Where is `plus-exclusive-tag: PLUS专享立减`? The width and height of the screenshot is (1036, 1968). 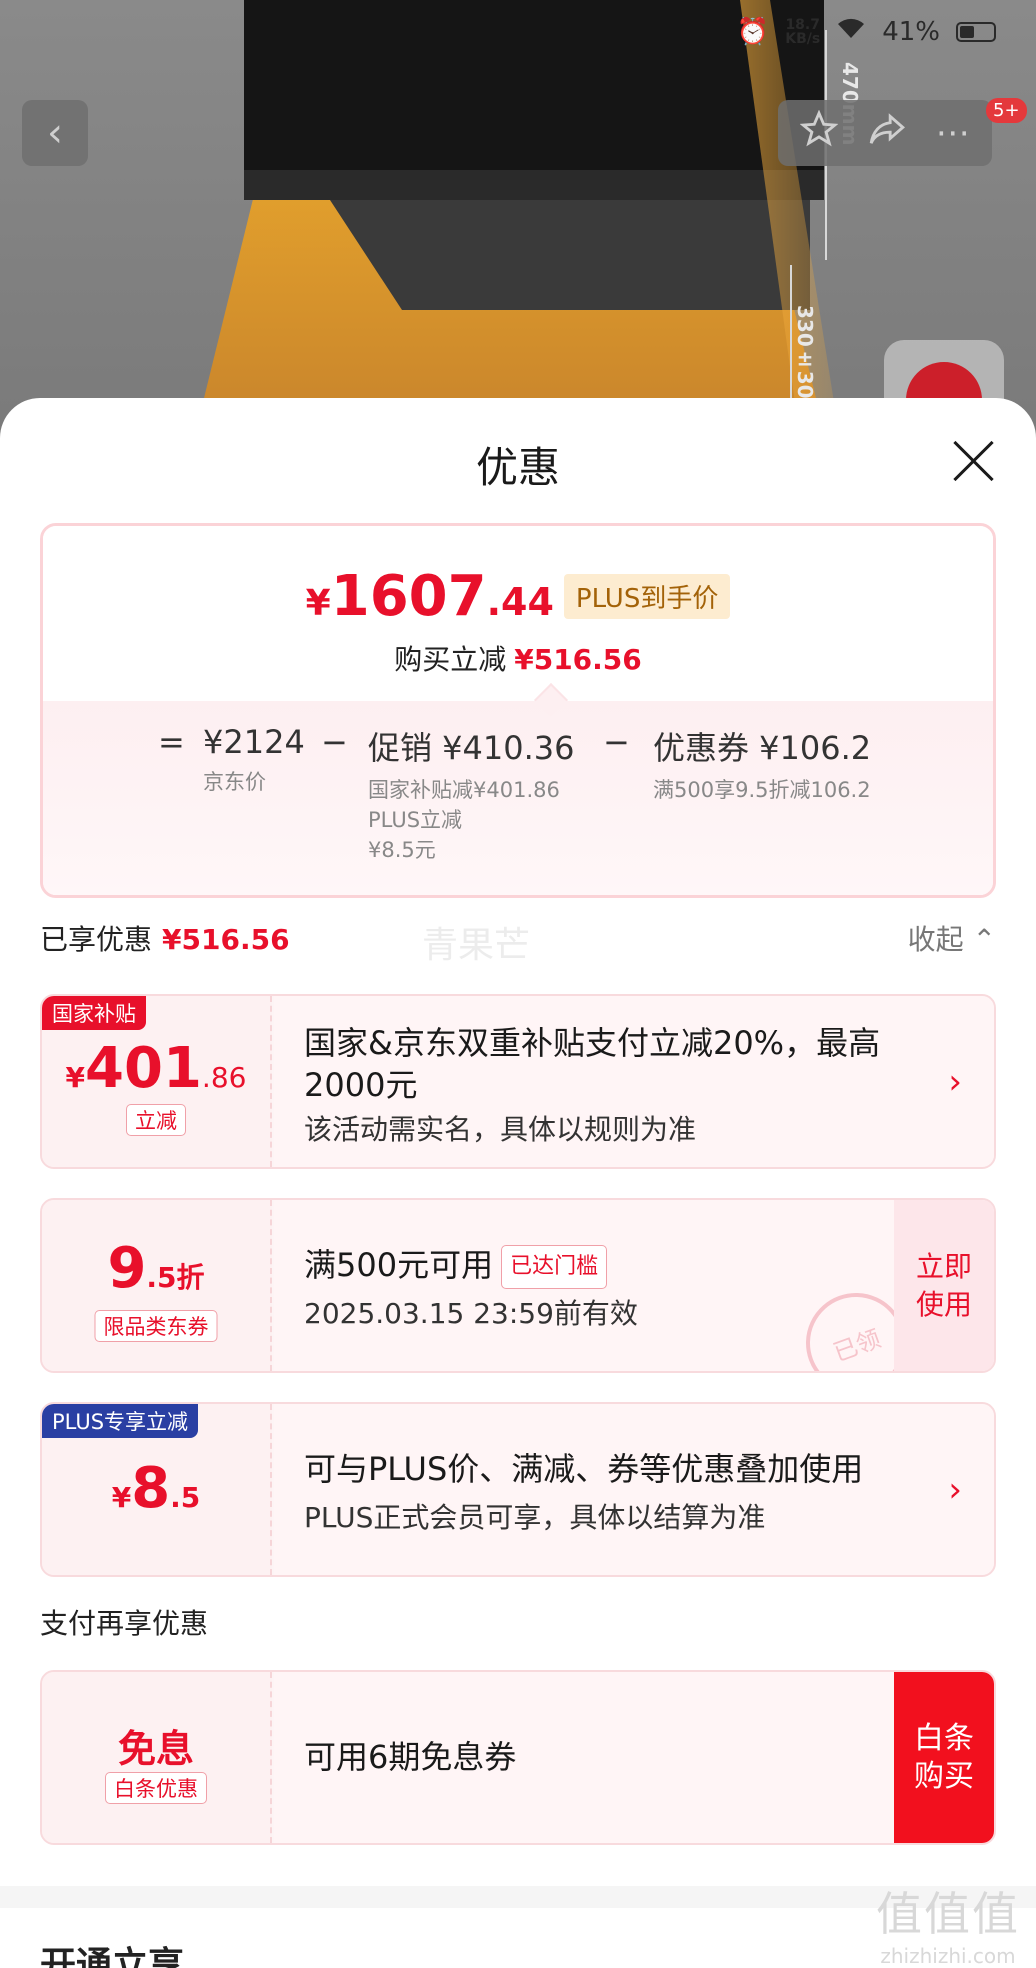
plus-exclusive-tag: PLUS专享立减 is located at coordinates (120, 1421).